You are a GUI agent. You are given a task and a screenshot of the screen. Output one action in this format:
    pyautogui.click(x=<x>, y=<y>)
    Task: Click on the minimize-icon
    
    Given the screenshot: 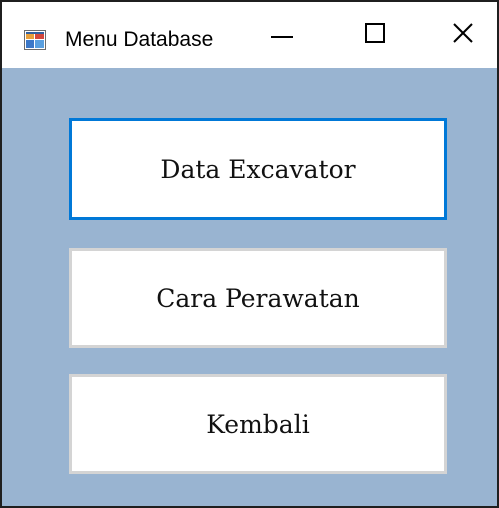 What is the action you would take?
    pyautogui.click(x=282, y=35)
    